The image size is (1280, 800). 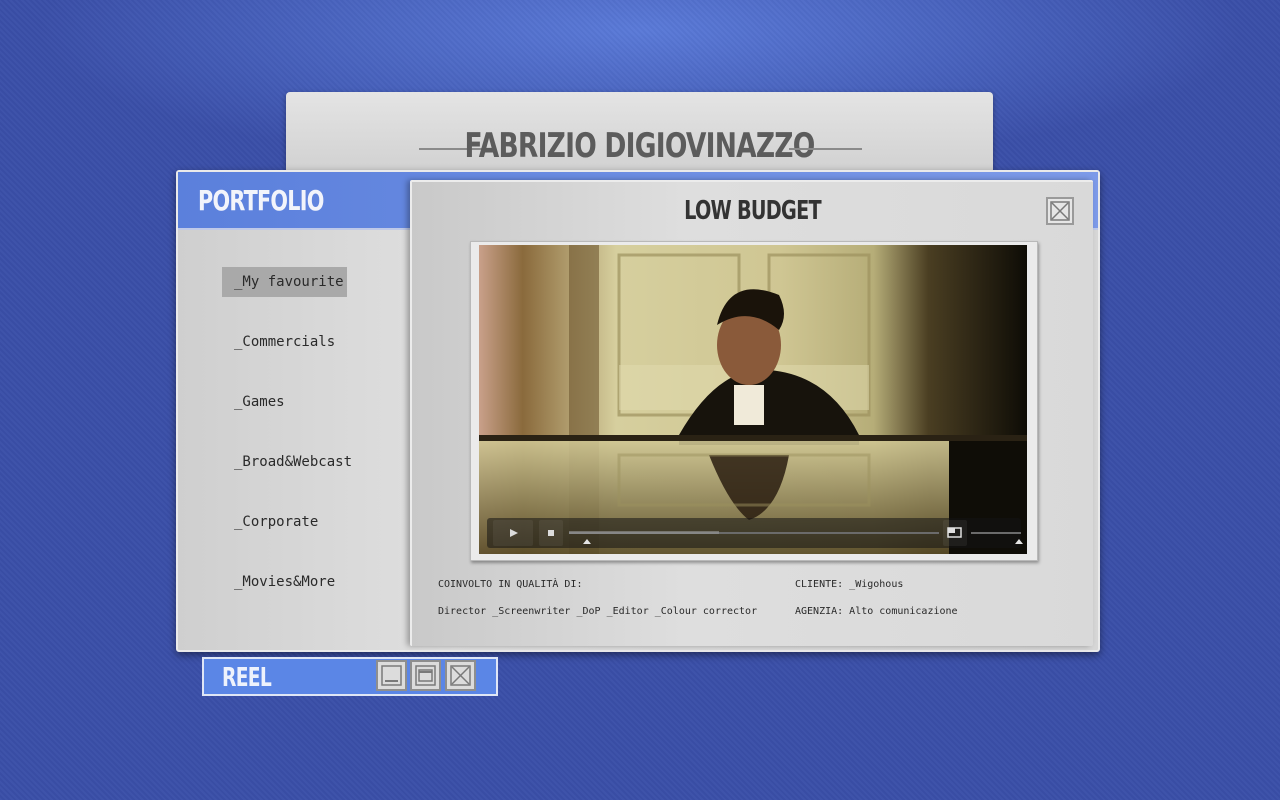 What do you see at coordinates (284, 282) in the screenshot?
I see `nav-item-my-favourite: _My favourite` at bounding box center [284, 282].